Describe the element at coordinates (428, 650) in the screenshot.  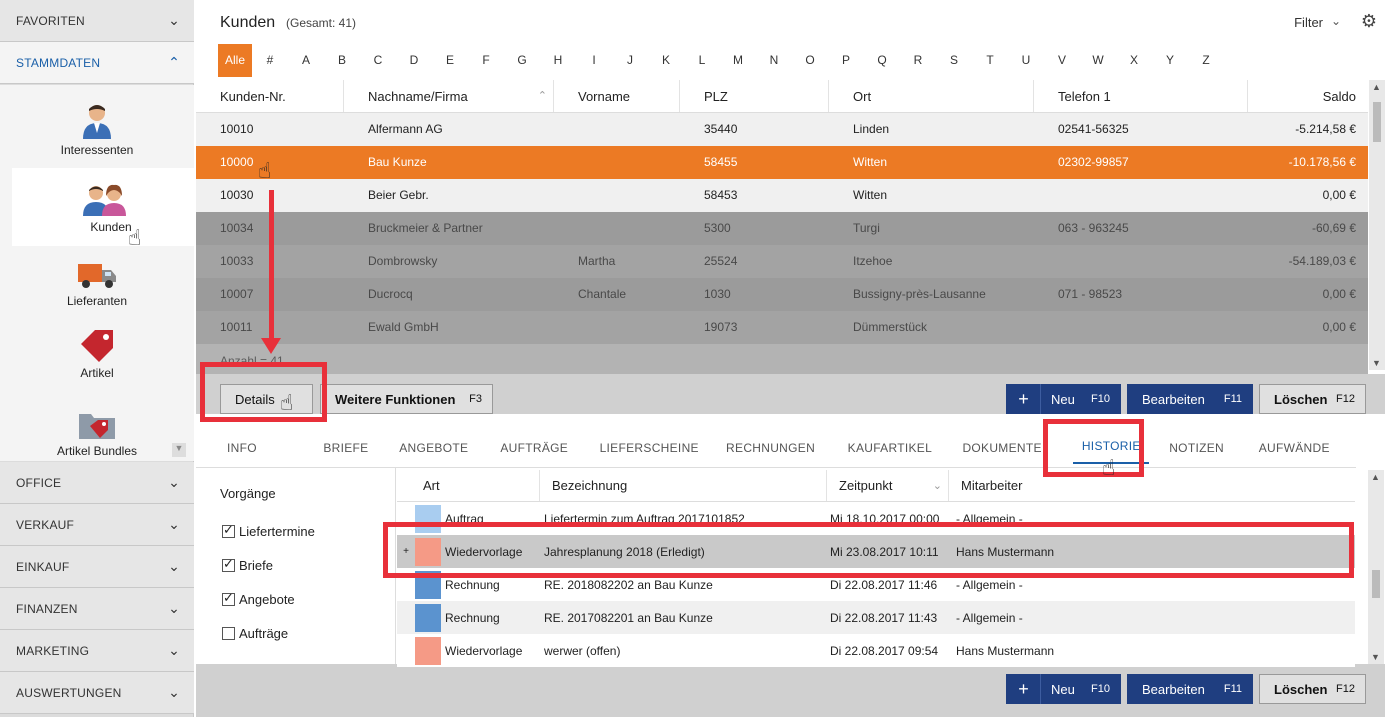
I see `type-color-swatch` at that location.